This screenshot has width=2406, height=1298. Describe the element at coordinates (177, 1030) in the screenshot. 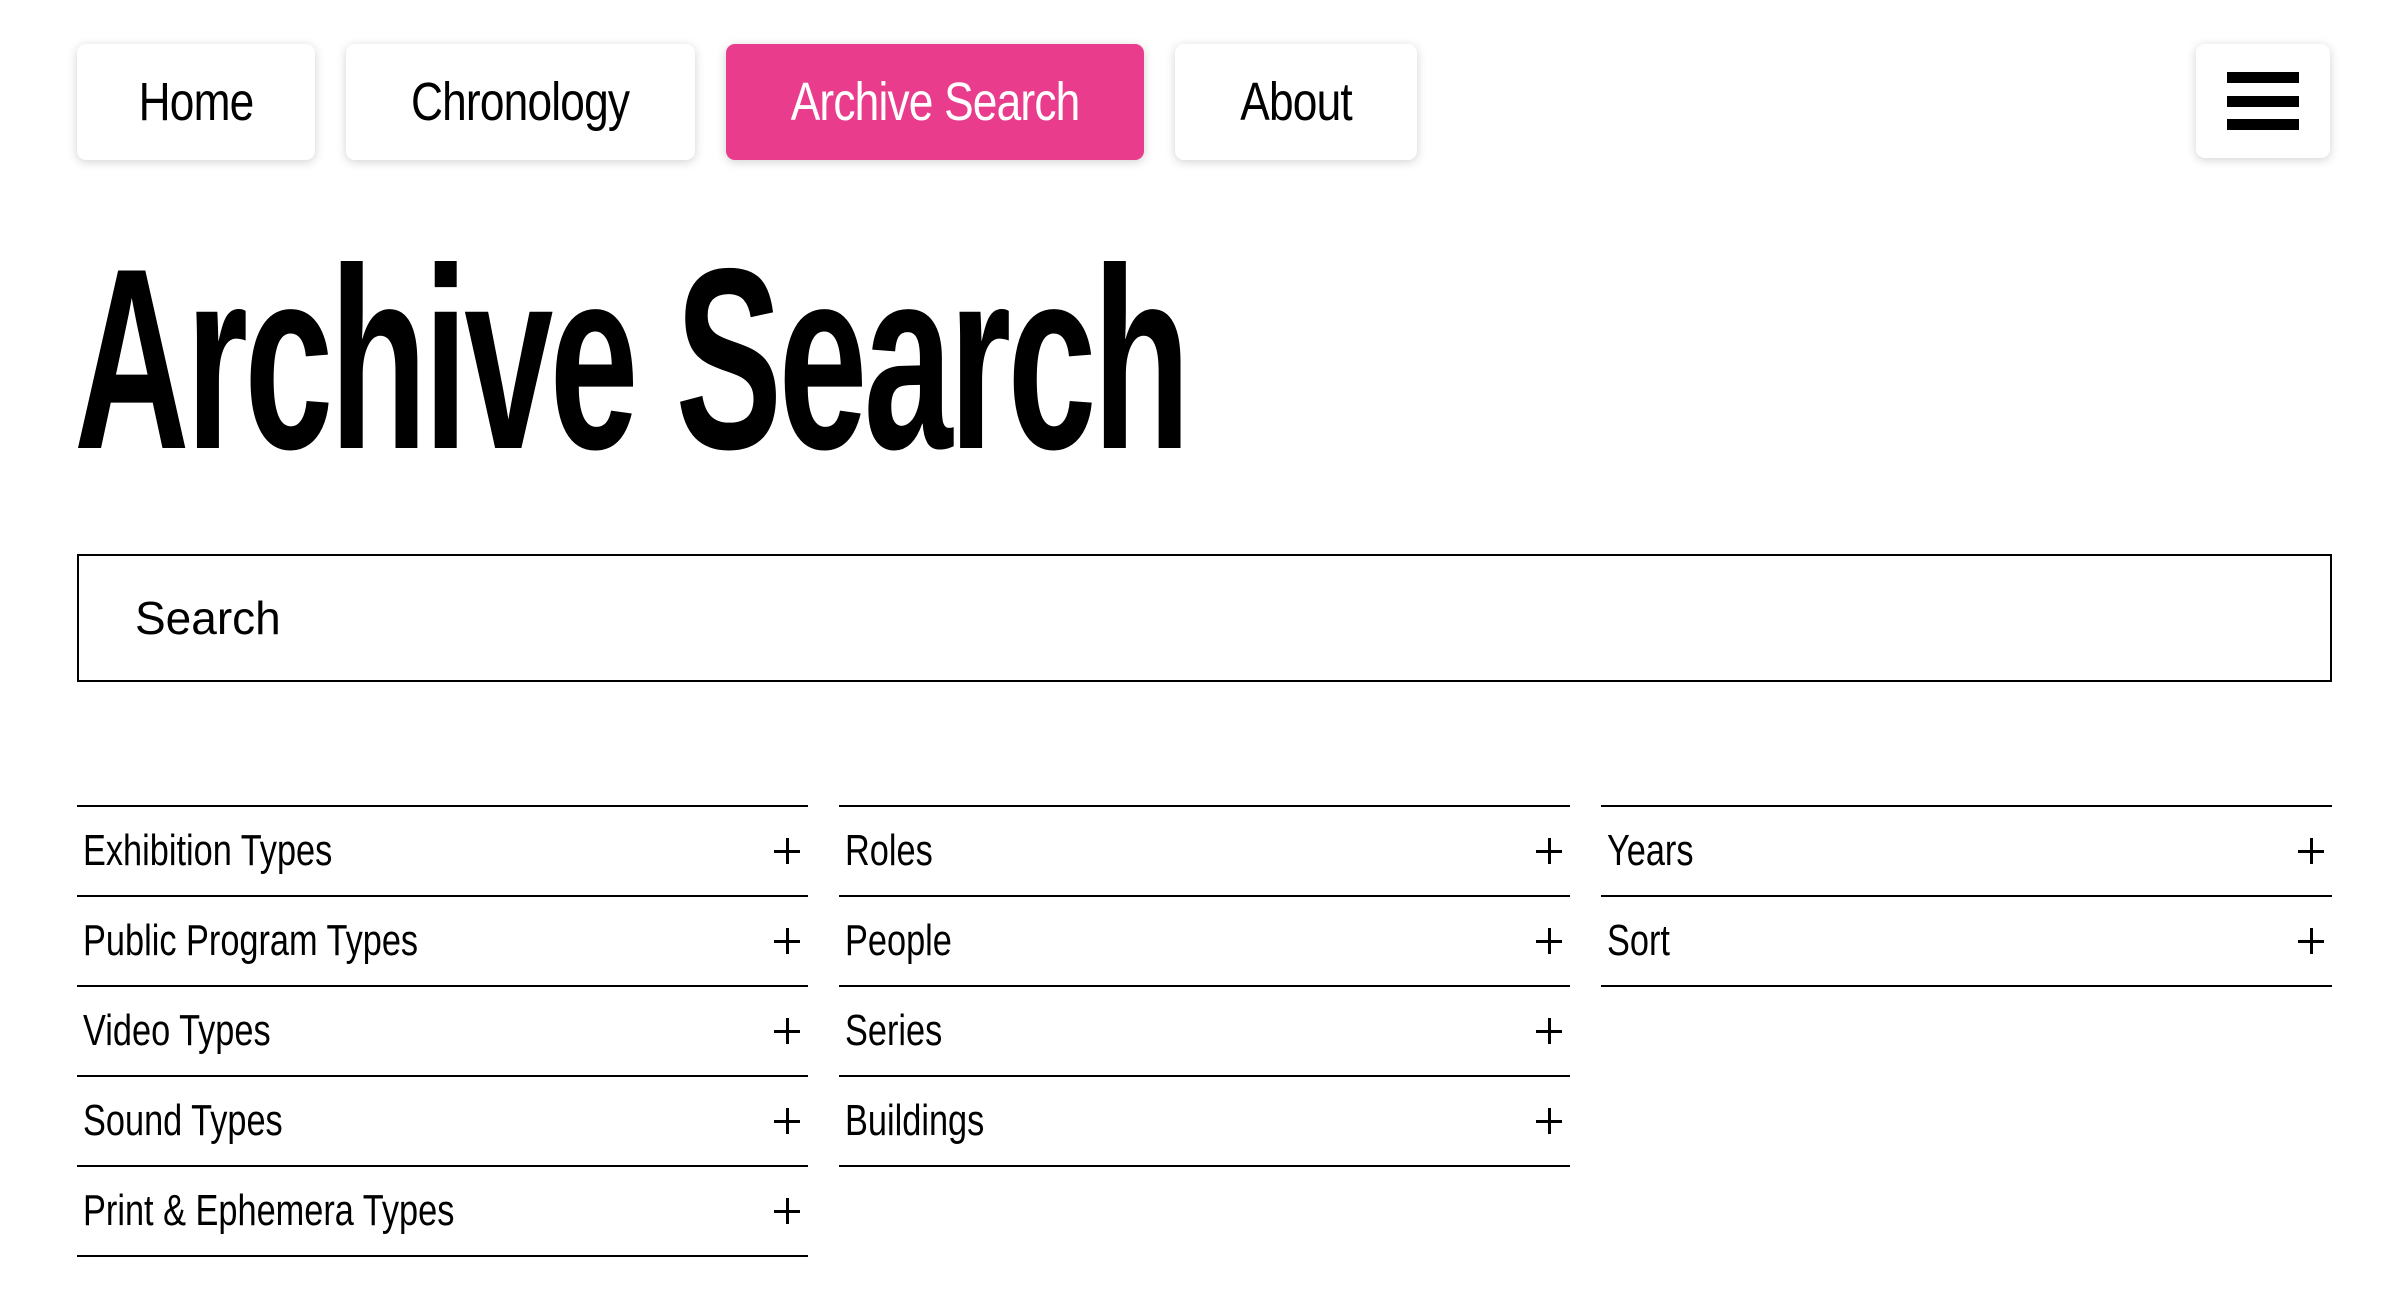

I see `filter-label: Video Types` at that location.